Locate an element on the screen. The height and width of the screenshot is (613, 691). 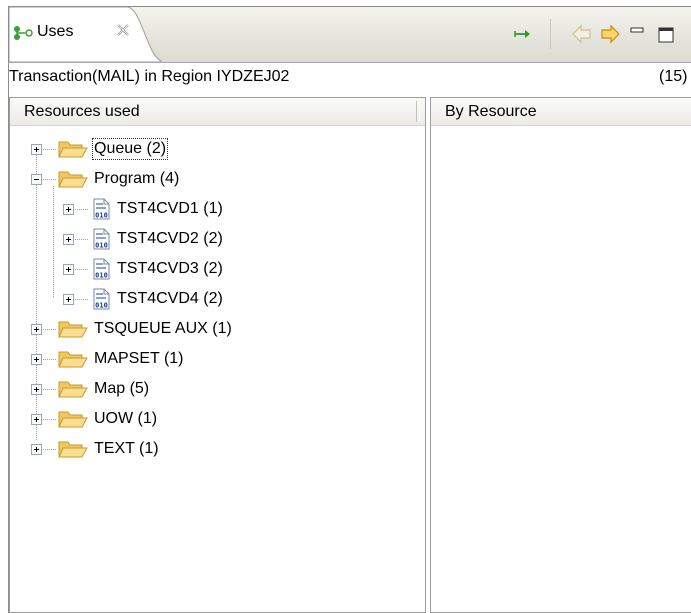
show-links-arrow-icon is located at coordinates (523, 34).